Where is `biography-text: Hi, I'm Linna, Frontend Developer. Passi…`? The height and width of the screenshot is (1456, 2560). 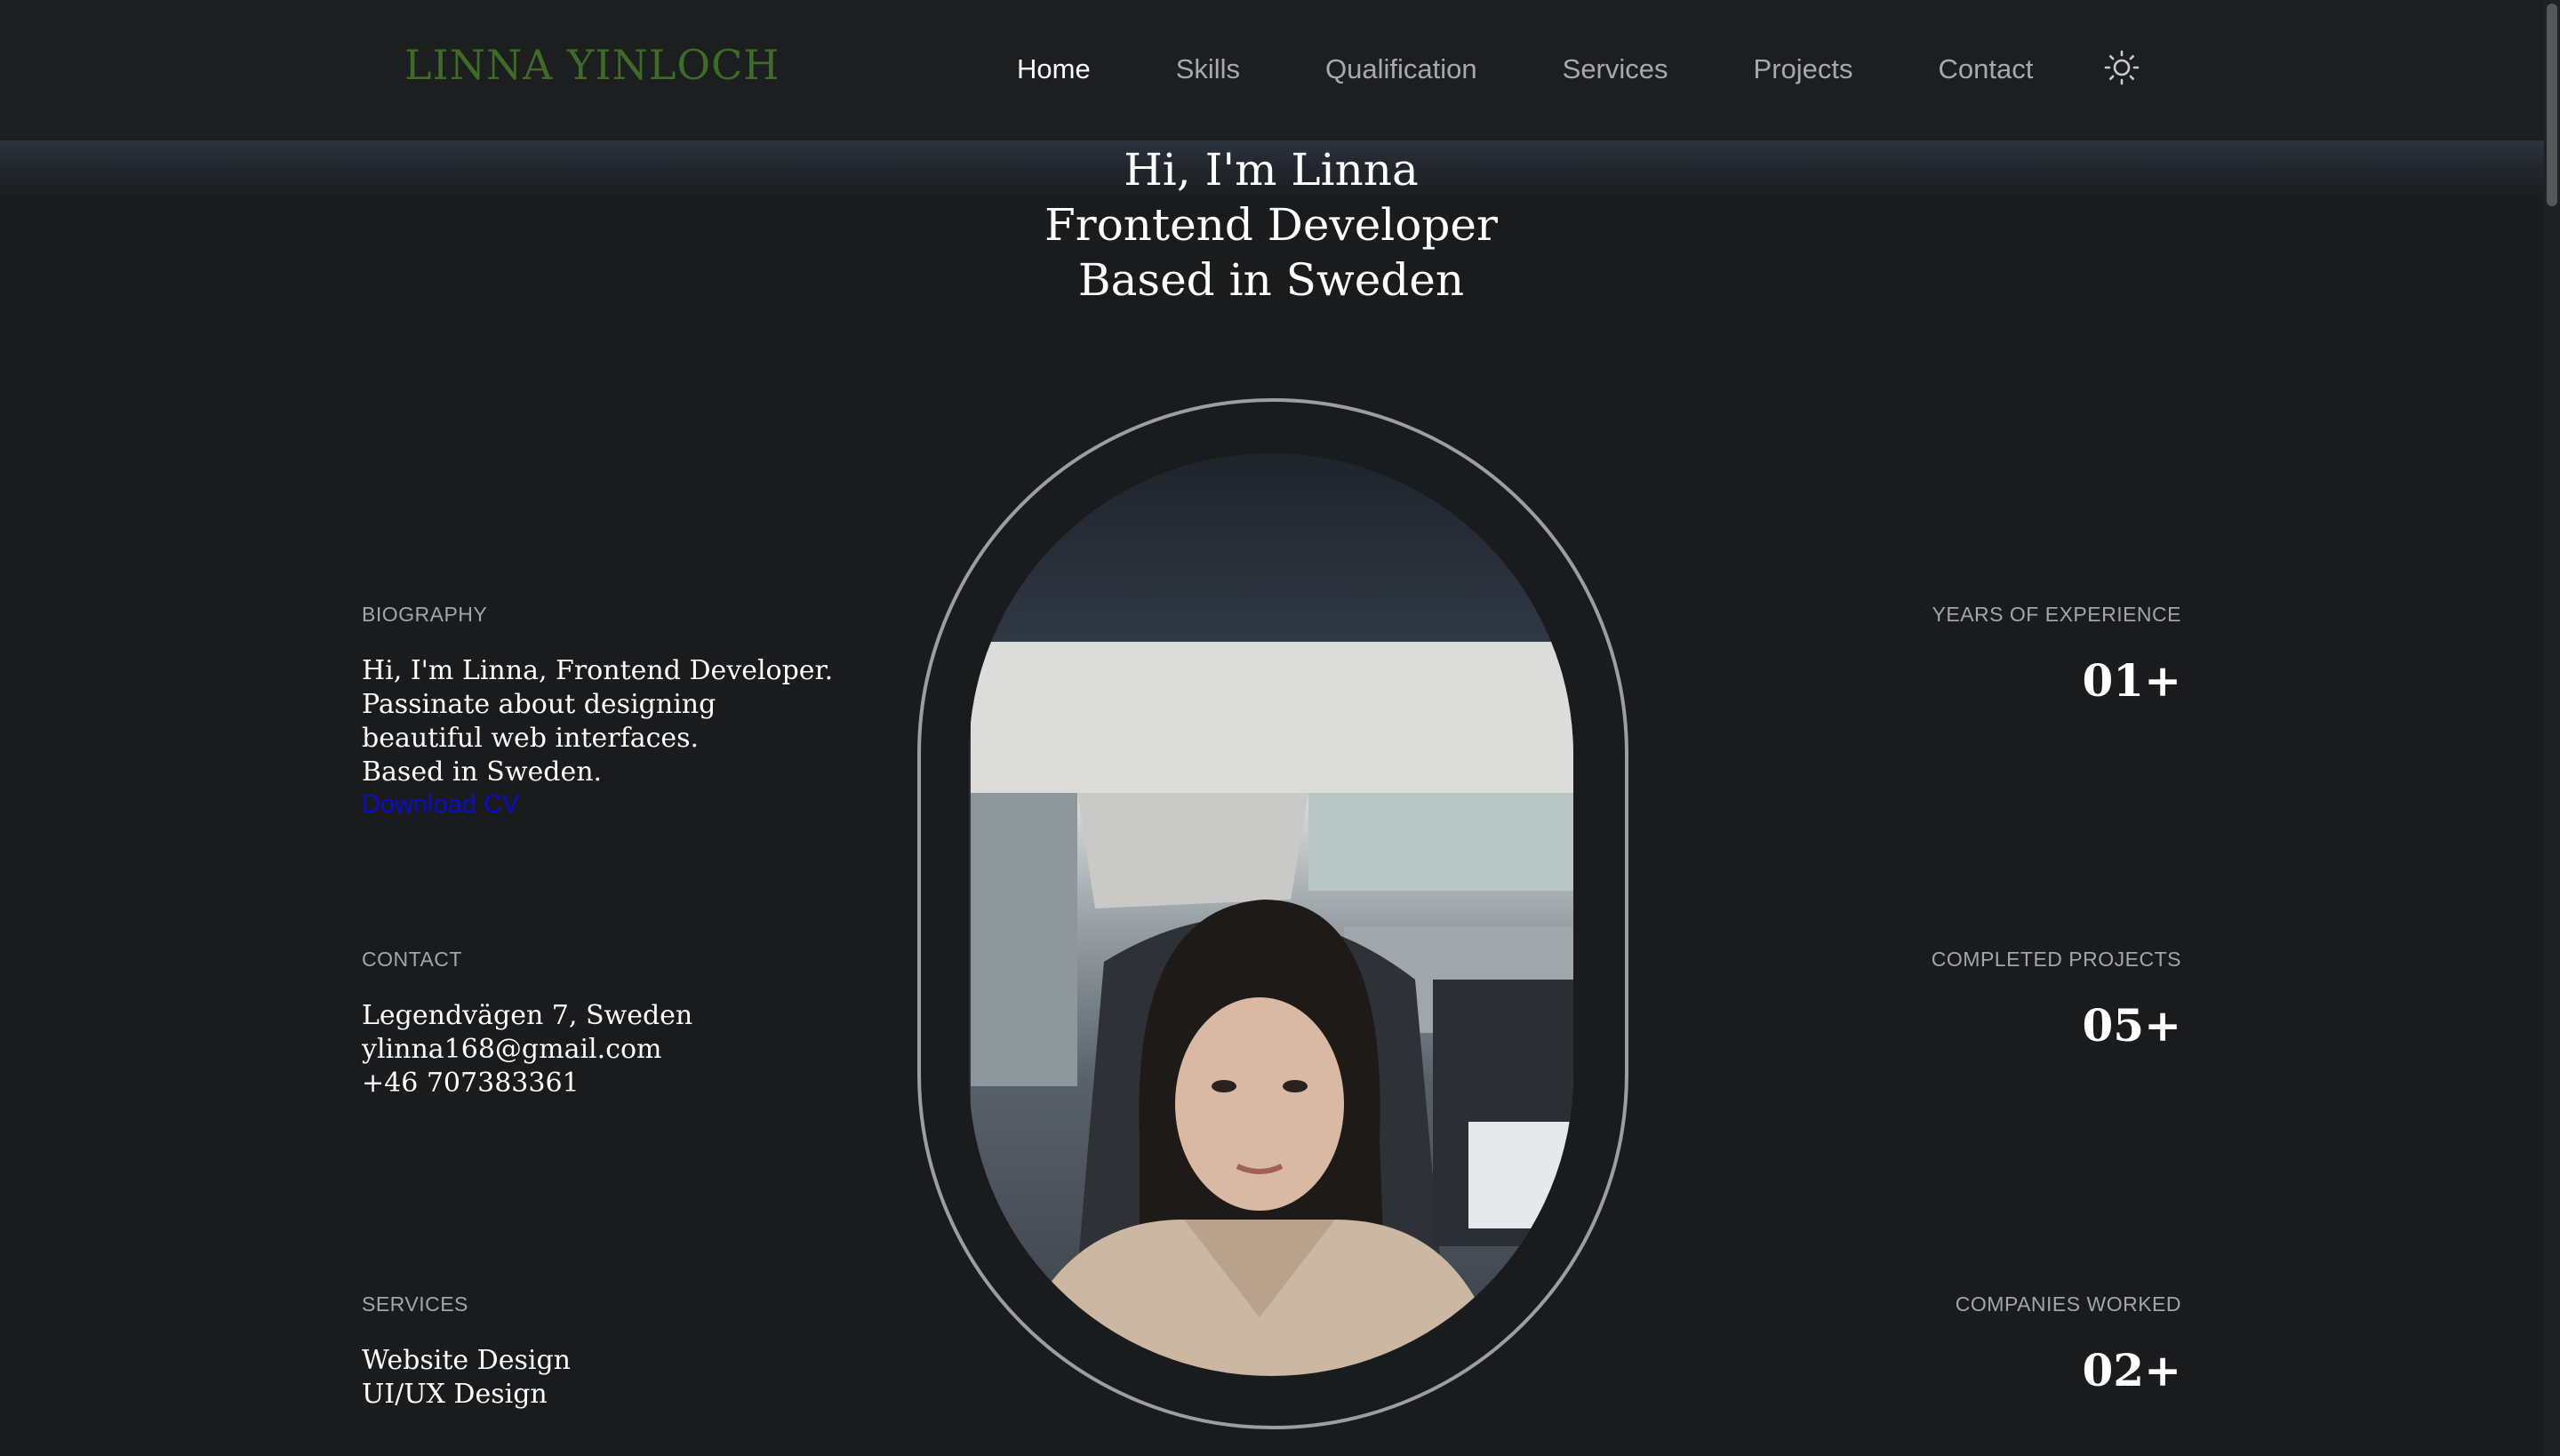
biography-text: Hi, I'm Linna, Frontend Developer. Passi… is located at coordinates (597, 737).